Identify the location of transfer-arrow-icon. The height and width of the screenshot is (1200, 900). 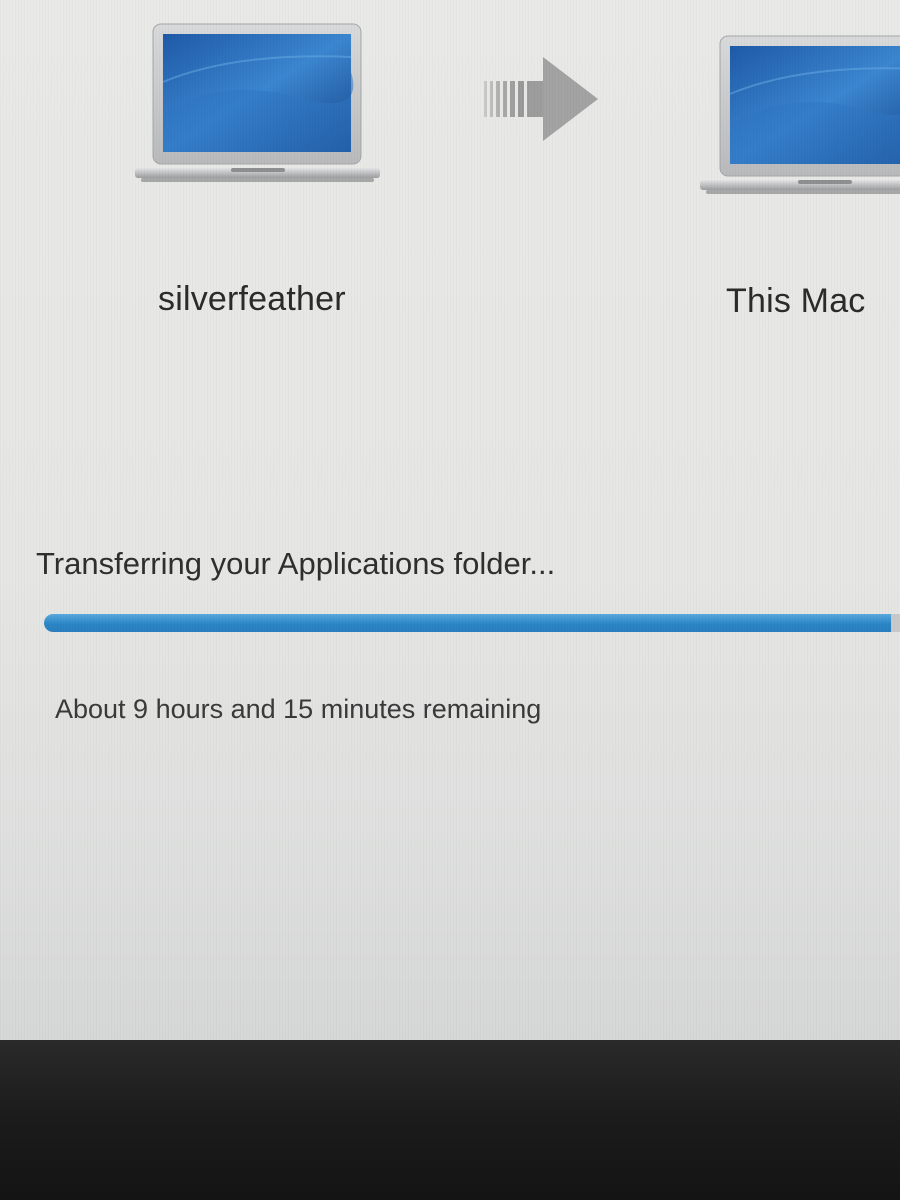
(542, 102).